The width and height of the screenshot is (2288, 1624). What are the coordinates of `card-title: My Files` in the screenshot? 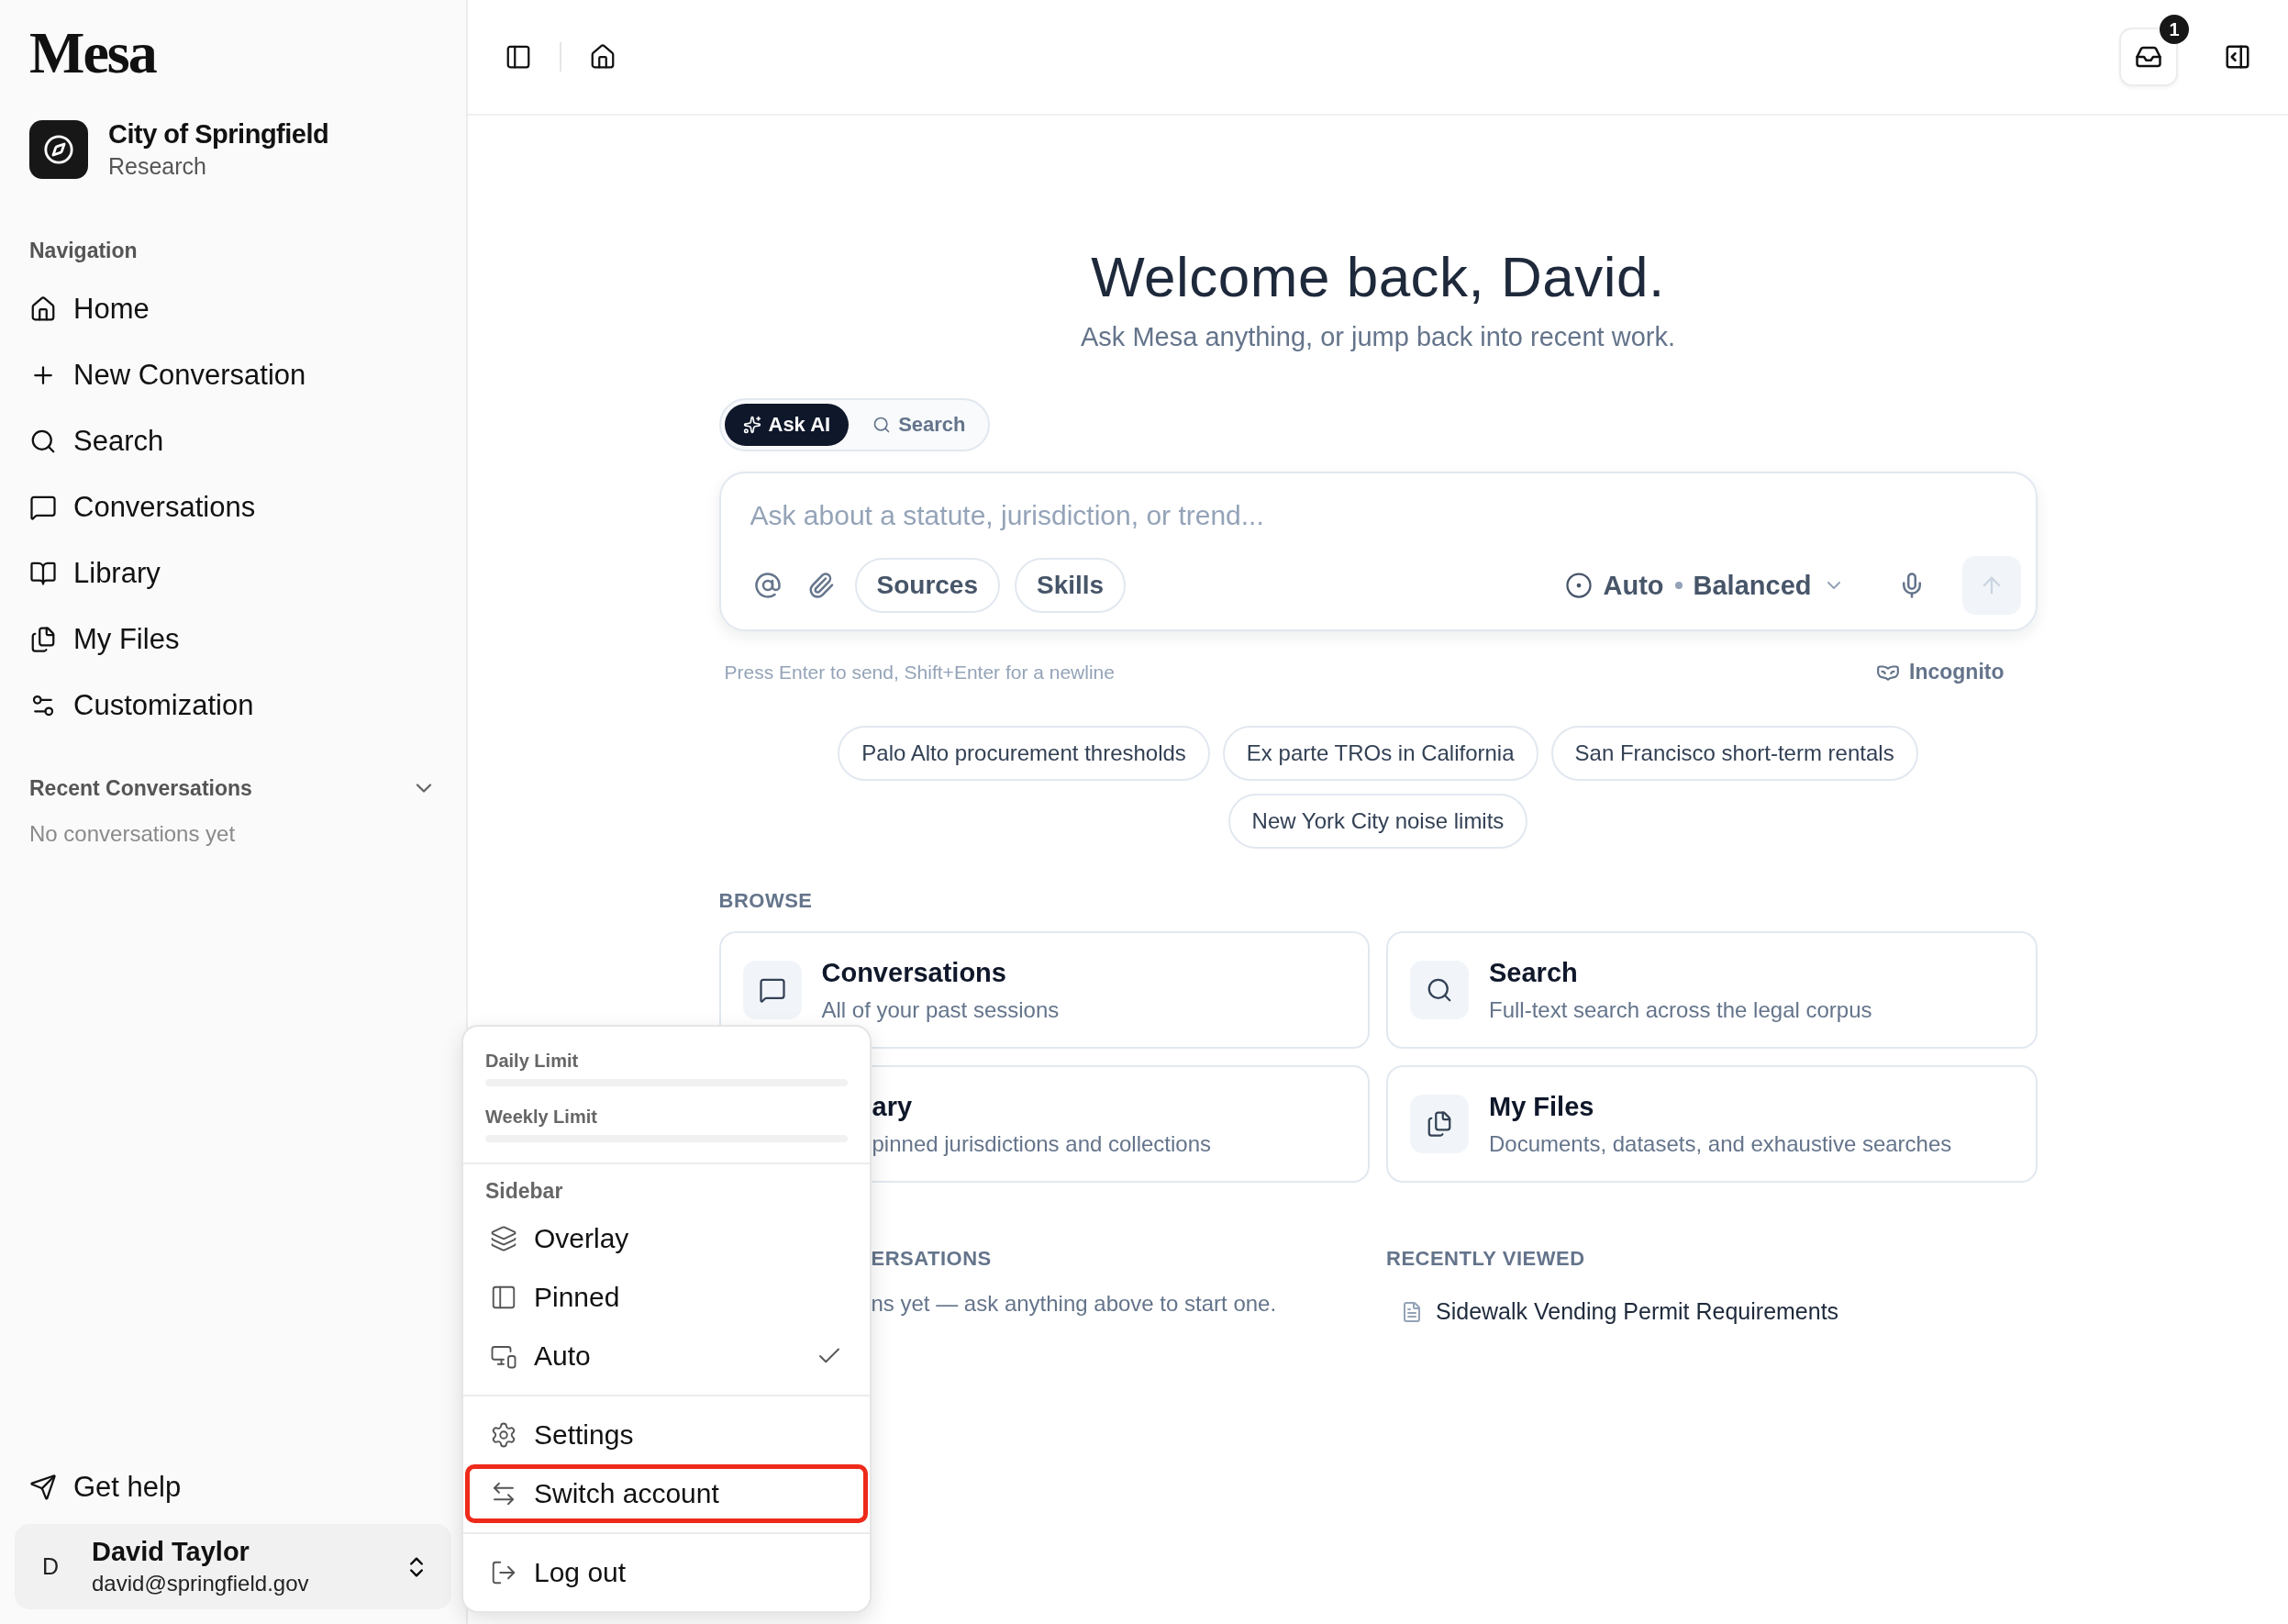 It's located at (1542, 1106).